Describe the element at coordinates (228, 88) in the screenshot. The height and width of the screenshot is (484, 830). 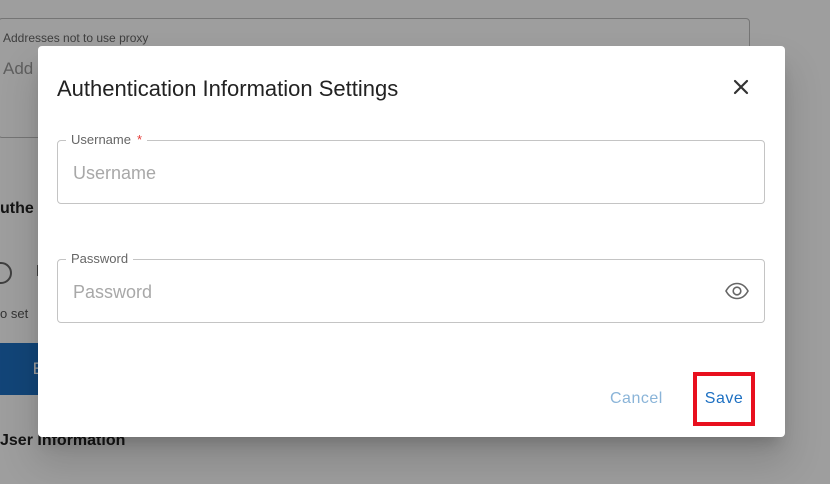
I see `dialog-title: Authentication Information Settings` at that location.